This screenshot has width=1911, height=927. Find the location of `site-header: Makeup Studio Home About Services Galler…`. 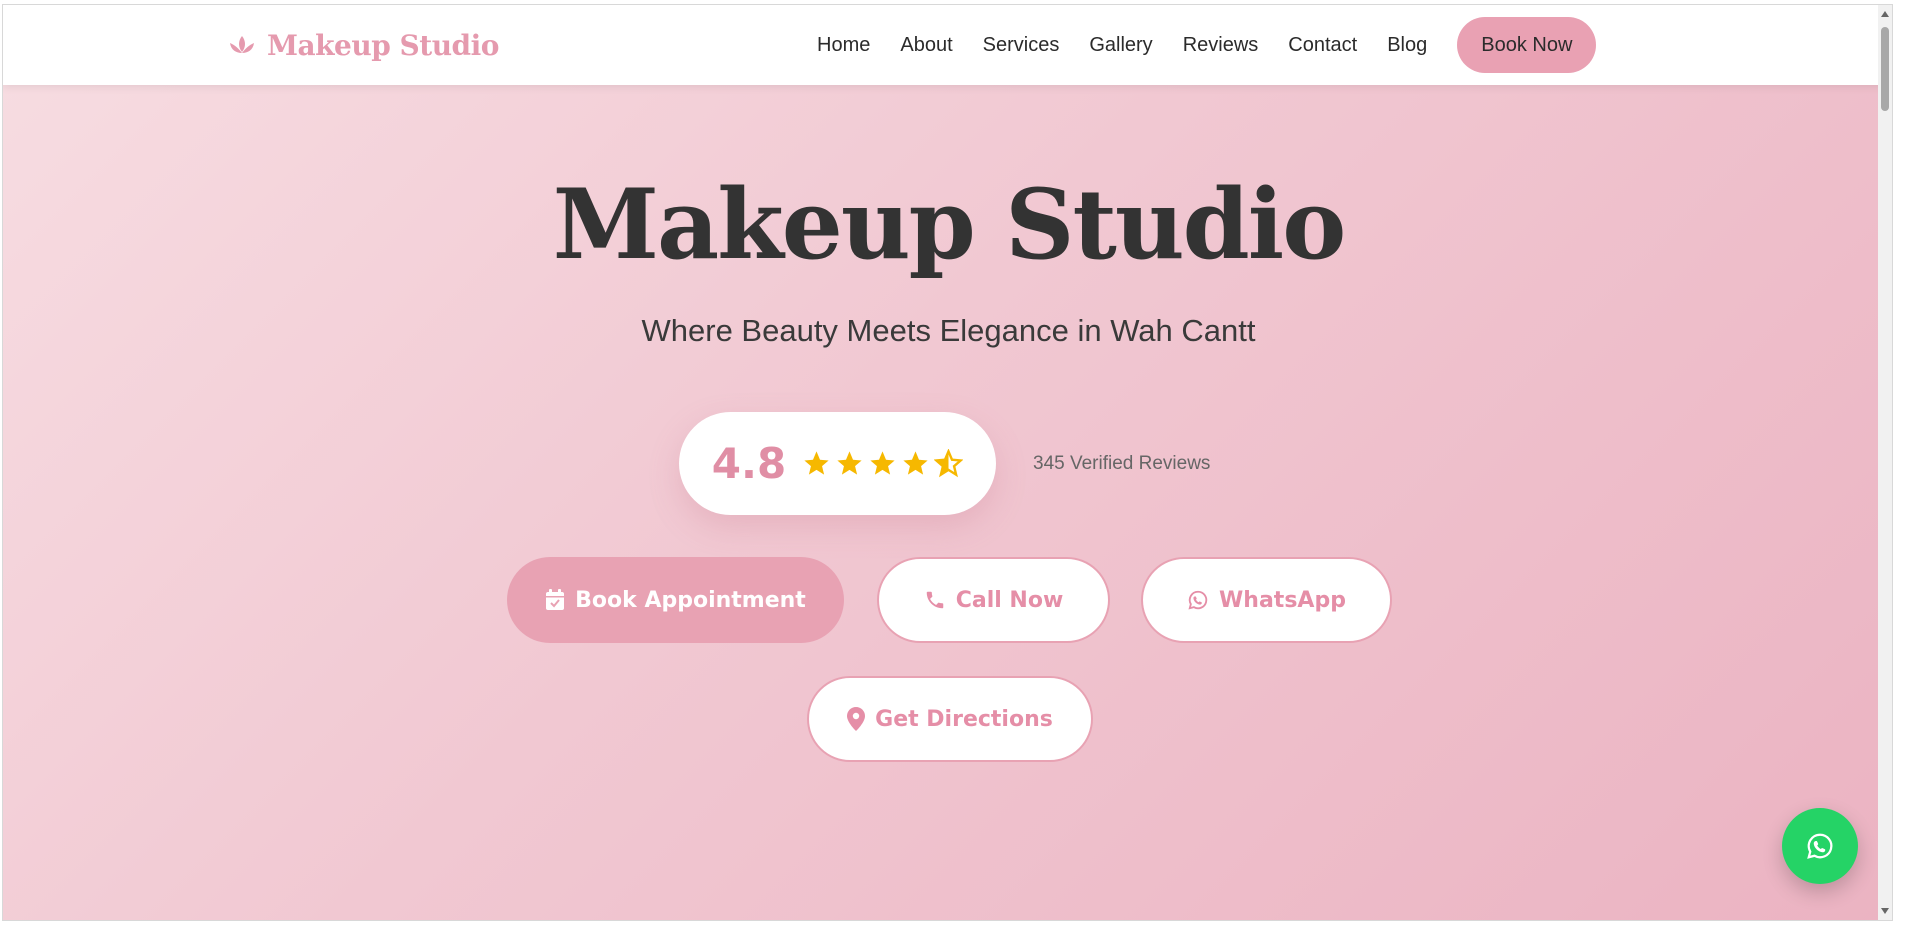

site-header: Makeup Studio Home About Services Galler… is located at coordinates (947, 45).